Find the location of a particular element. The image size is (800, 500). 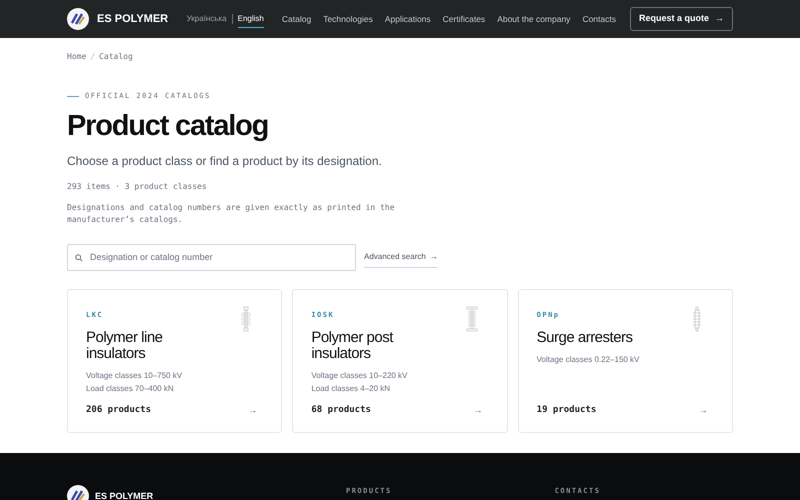

spec-text: Voltage classes 10–750 kV is located at coordinates (135, 375).